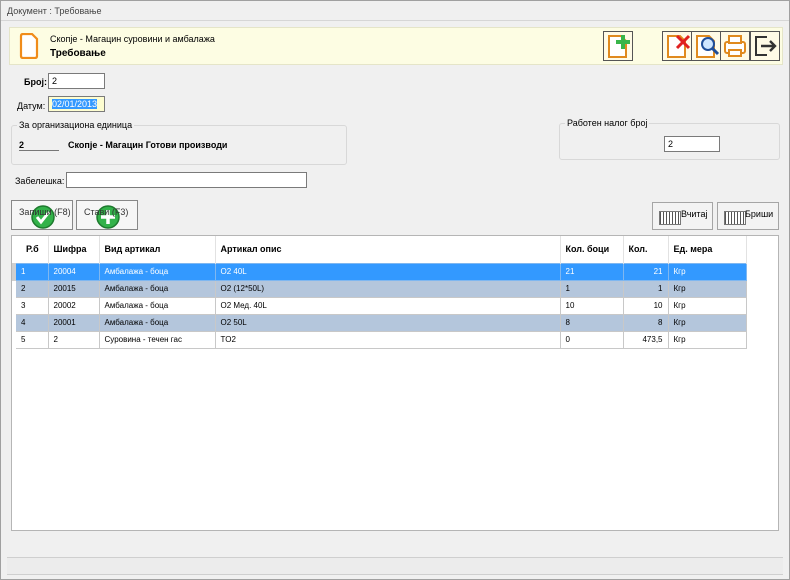 This screenshot has width=790, height=580. I want to click on number-field: 2, so click(76, 81).